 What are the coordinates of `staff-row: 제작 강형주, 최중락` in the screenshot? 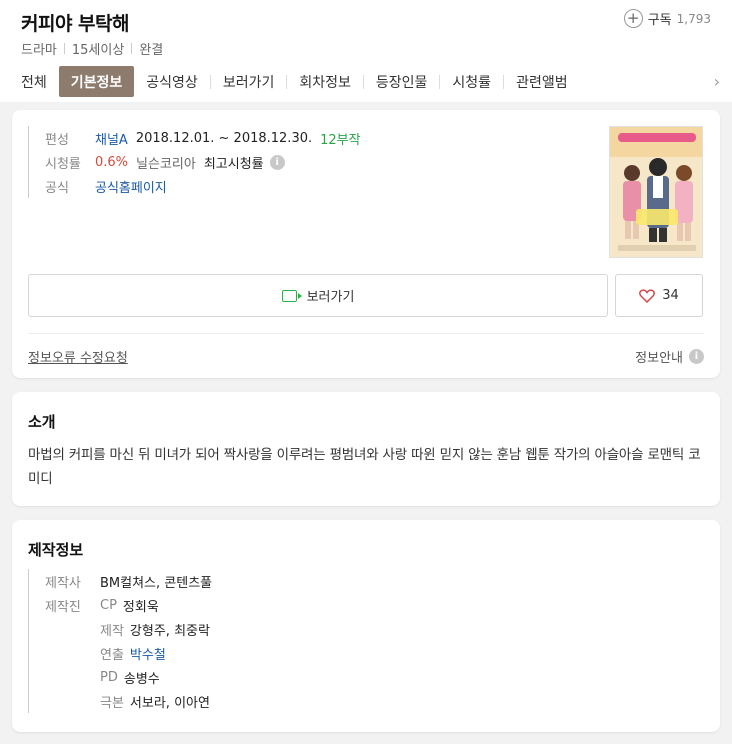 It's located at (128, 629).